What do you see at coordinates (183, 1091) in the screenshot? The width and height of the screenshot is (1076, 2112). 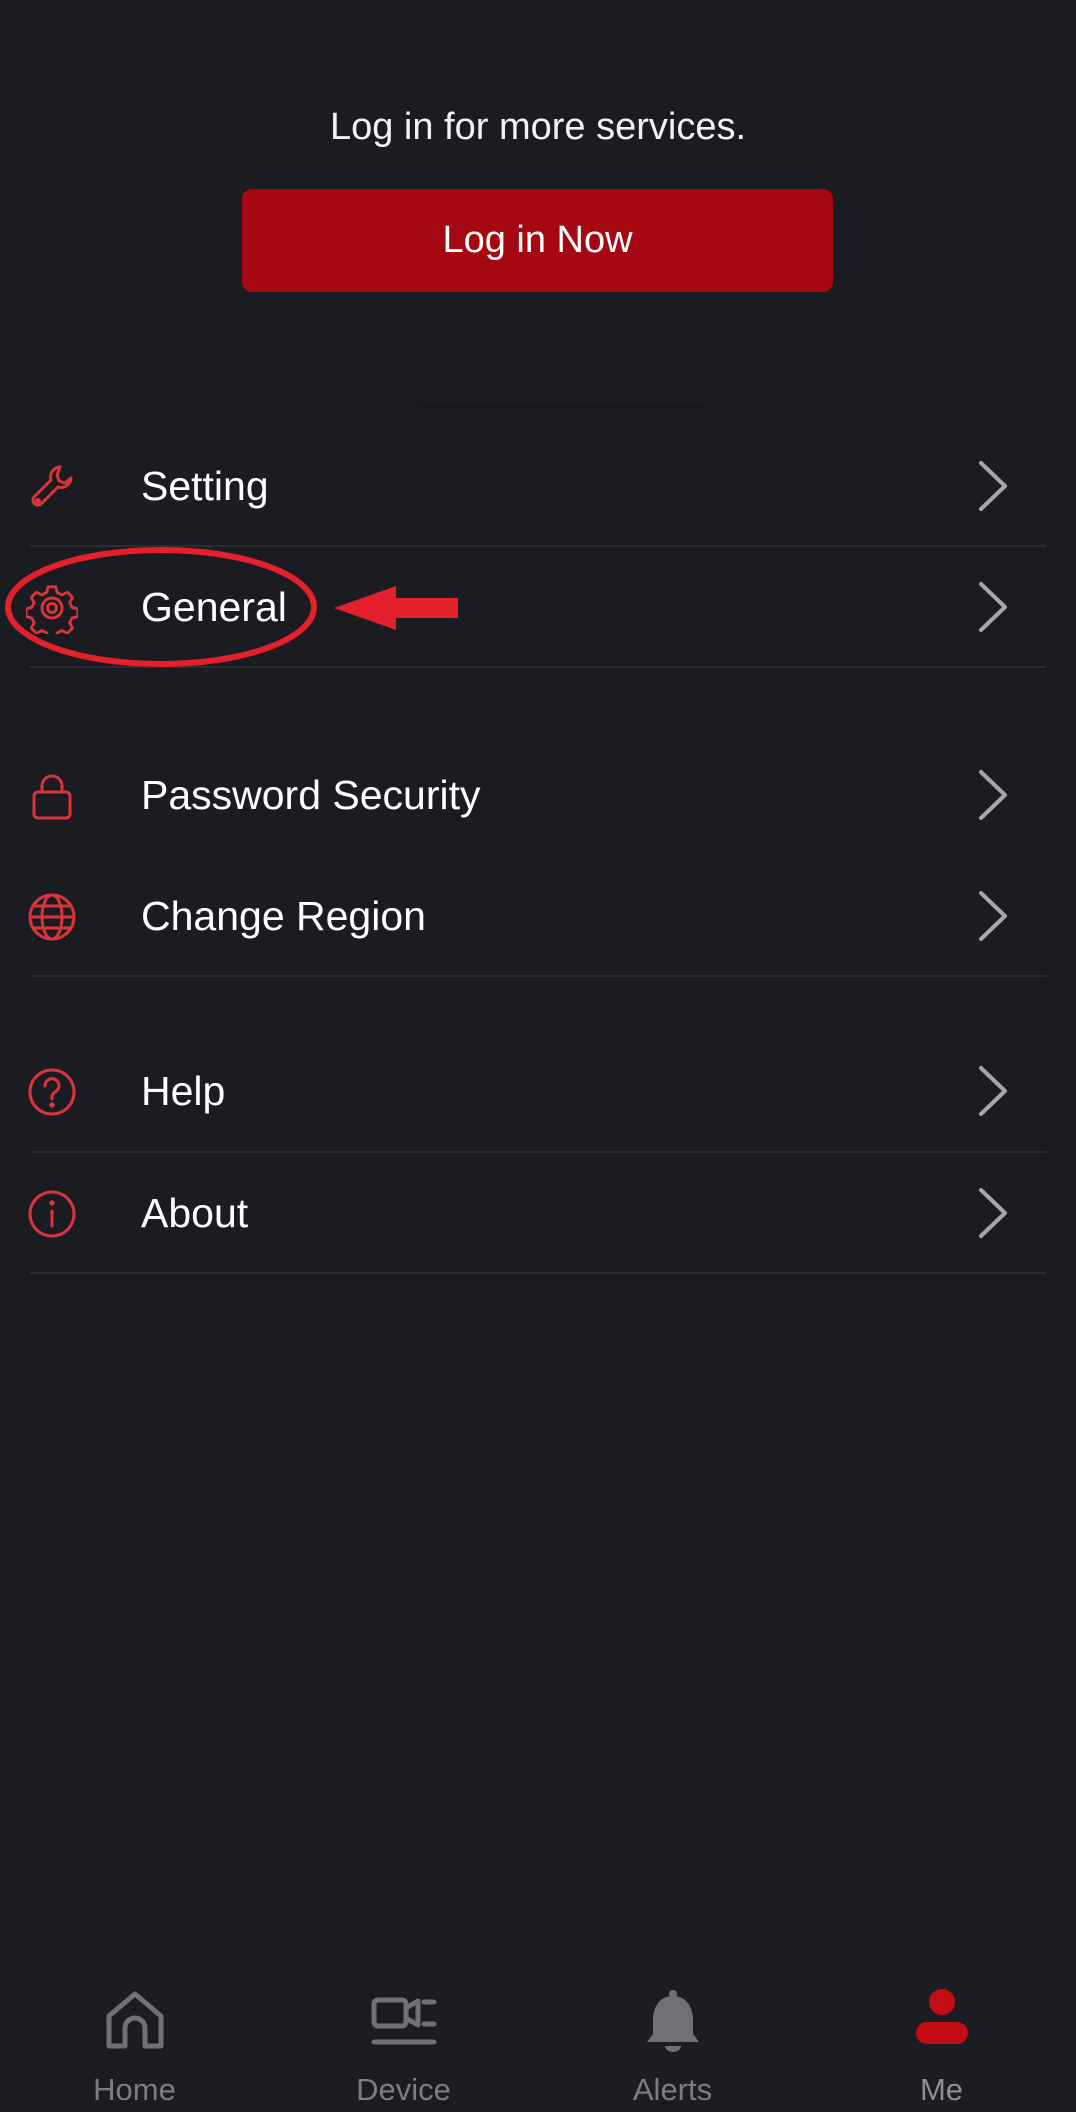 I see `menu-item-label: Help` at bounding box center [183, 1091].